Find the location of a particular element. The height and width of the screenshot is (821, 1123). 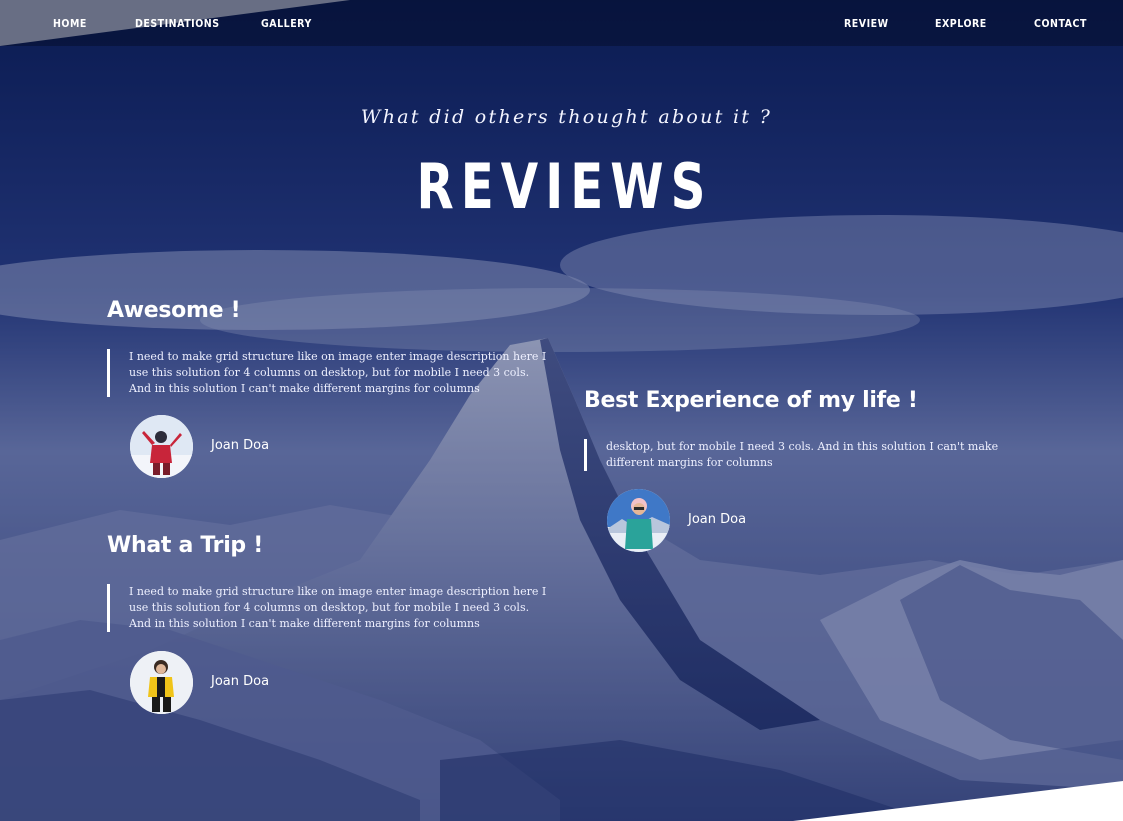

section-subtitle: What did others thought about it ? is located at coordinates (566, 117).